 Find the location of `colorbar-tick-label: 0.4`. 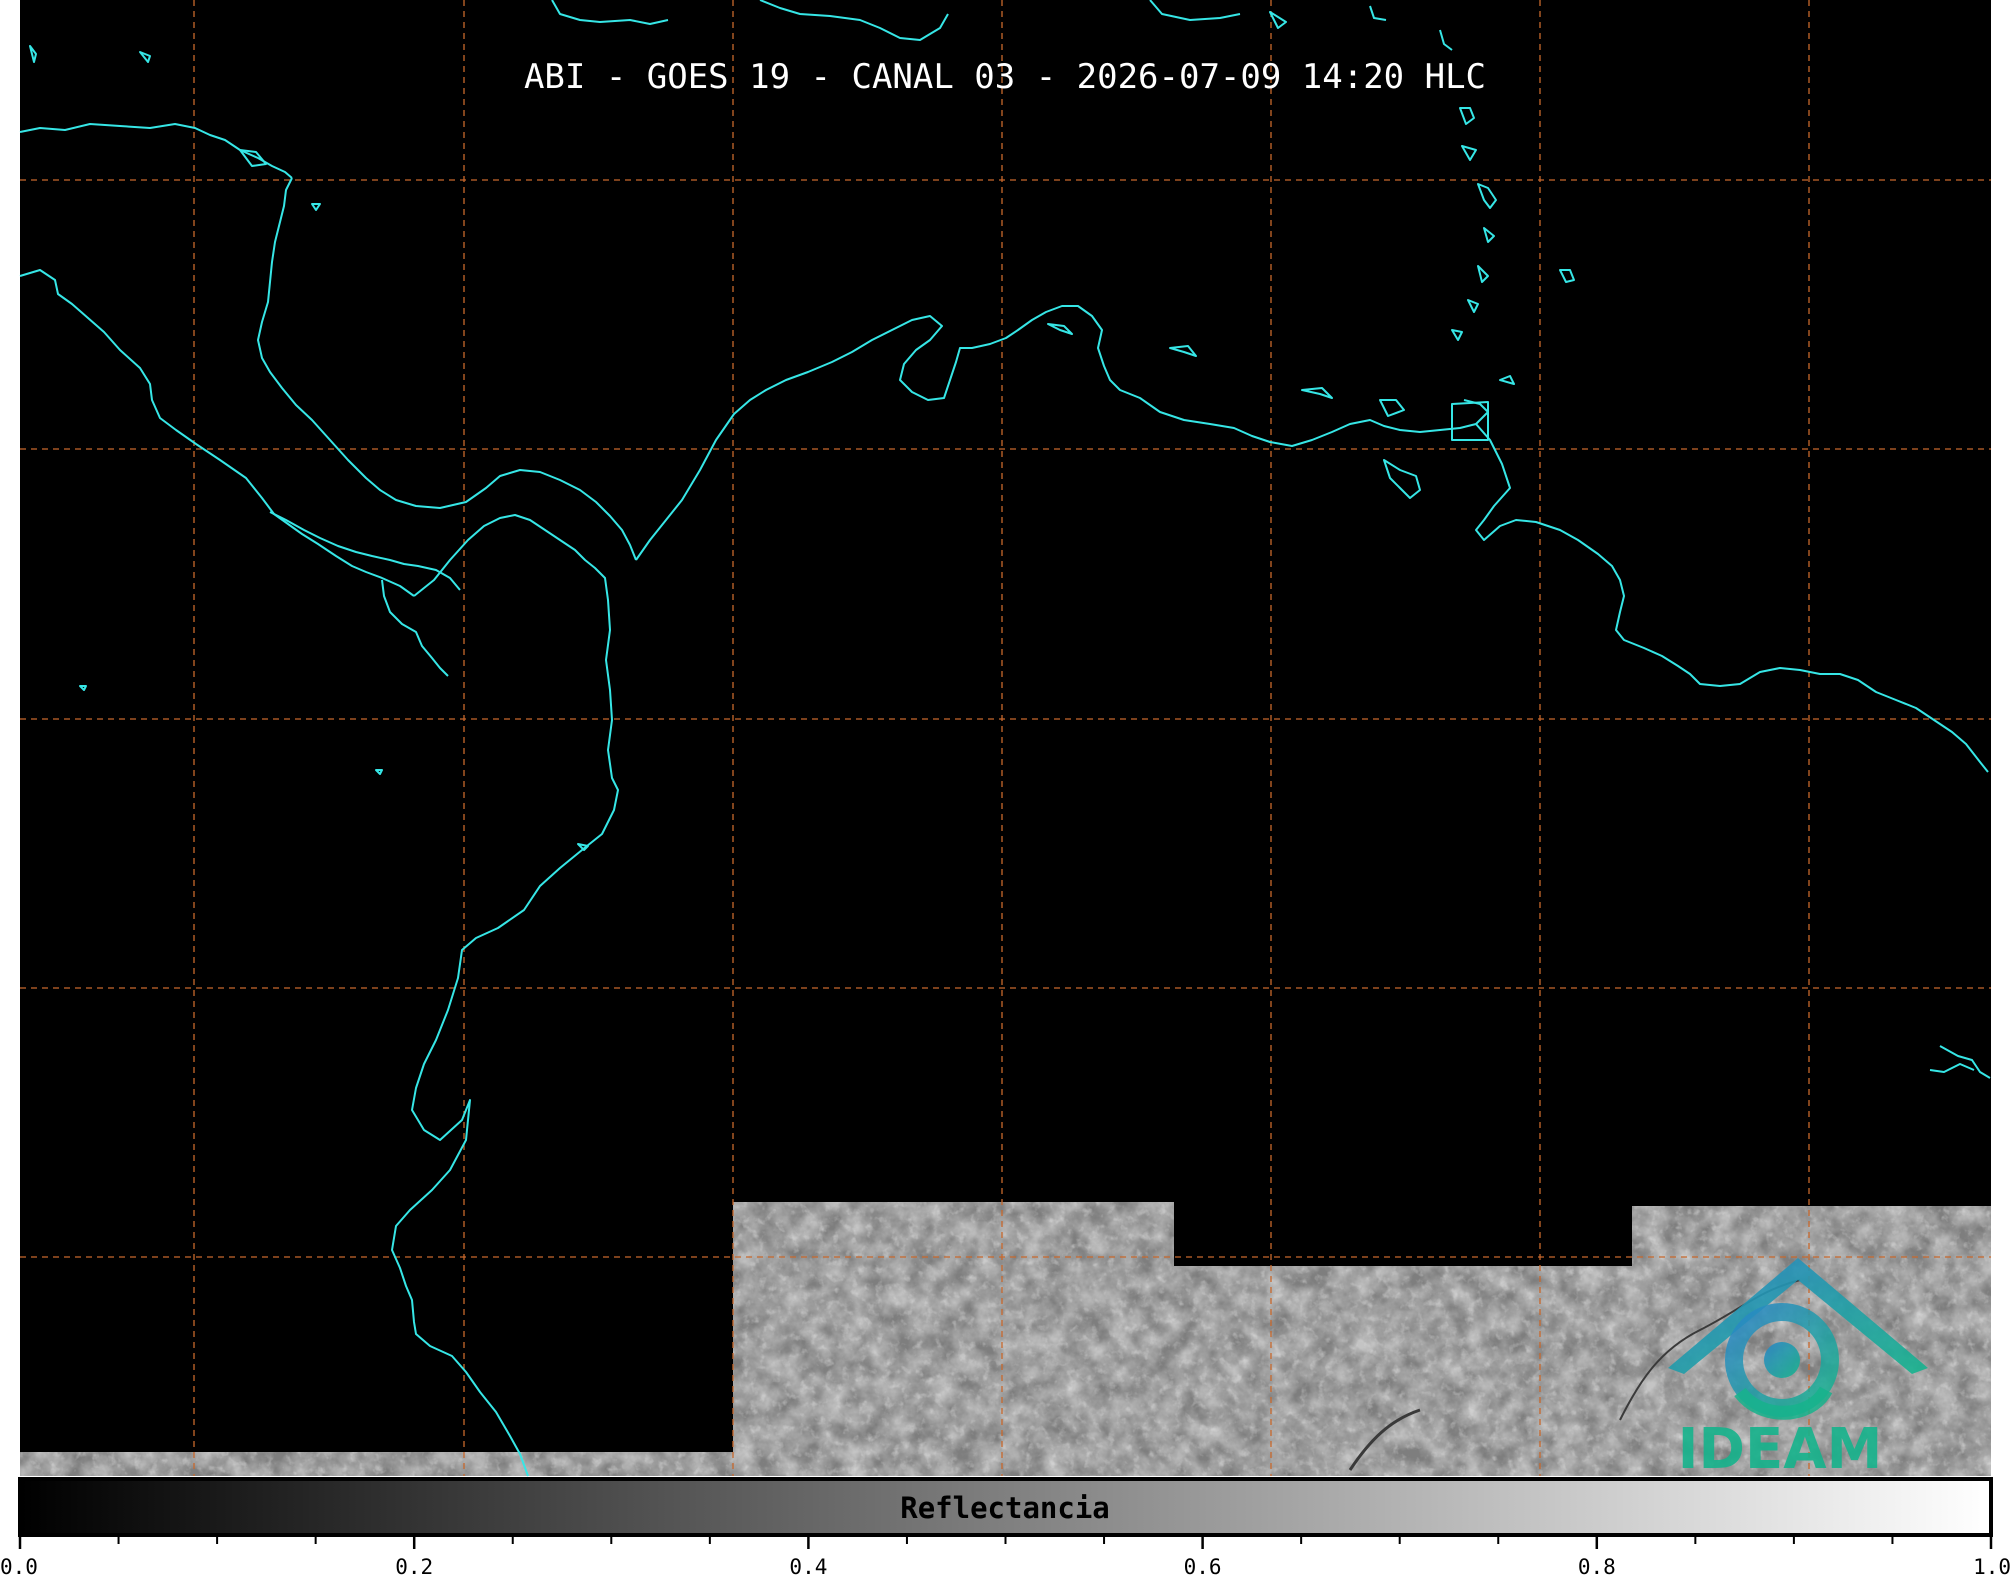

colorbar-tick-label: 0.4 is located at coordinates (808, 1566).